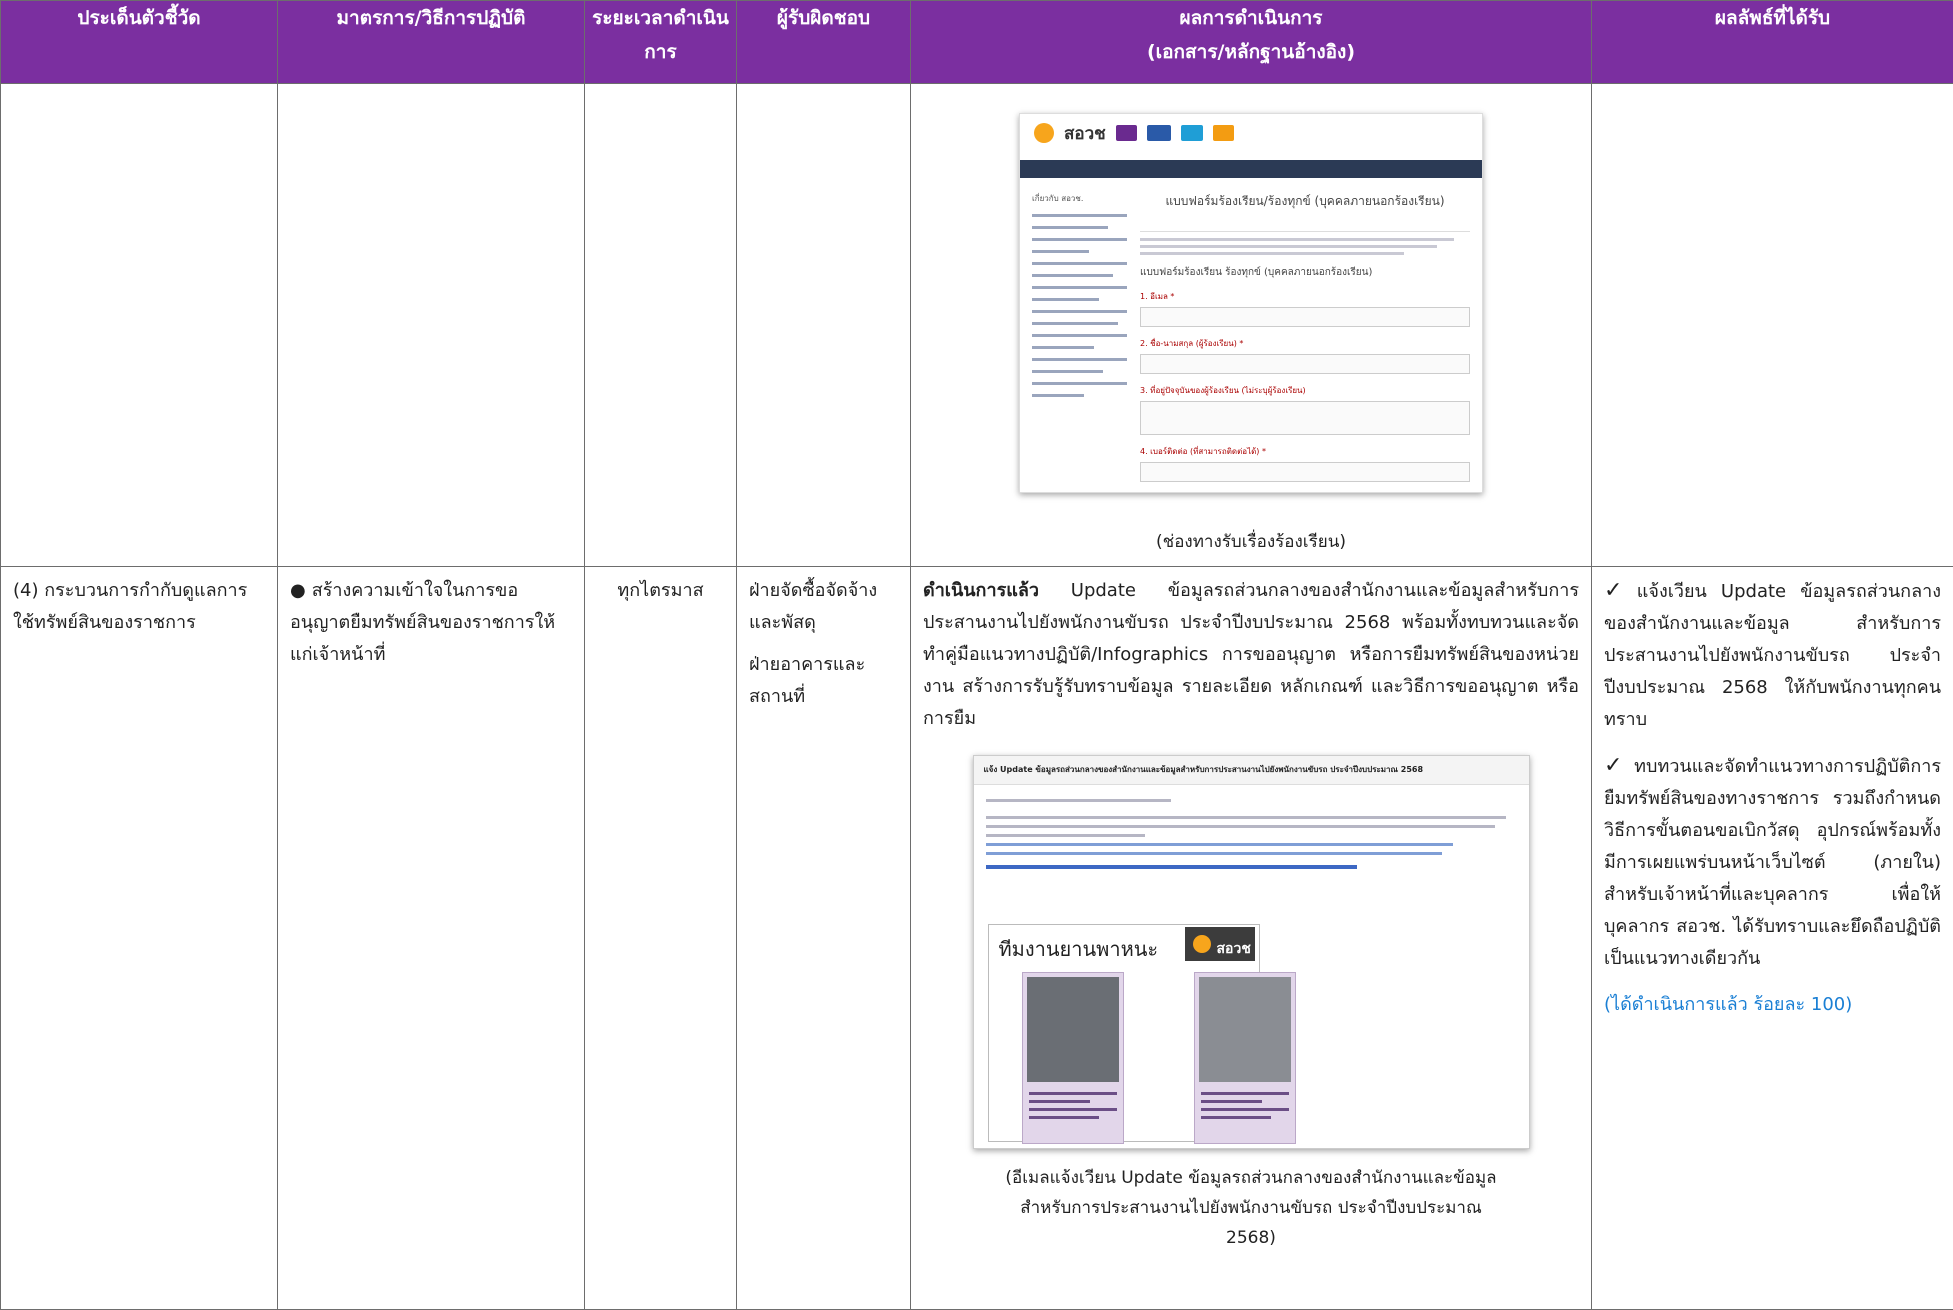 The width and height of the screenshot is (1953, 1310). What do you see at coordinates (824, 42) in the screenshot?
I see `header-responsible: ผู้รับผิดชอบ` at bounding box center [824, 42].